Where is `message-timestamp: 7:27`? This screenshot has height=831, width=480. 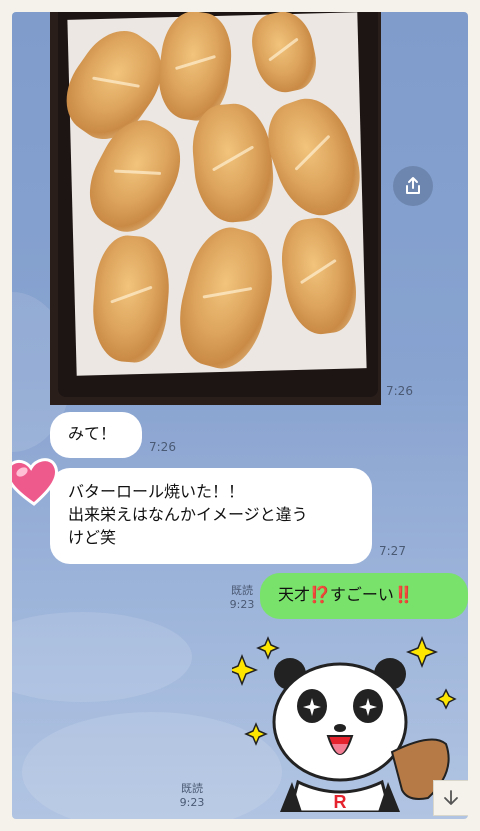 message-timestamp: 7:27 is located at coordinates (392, 551).